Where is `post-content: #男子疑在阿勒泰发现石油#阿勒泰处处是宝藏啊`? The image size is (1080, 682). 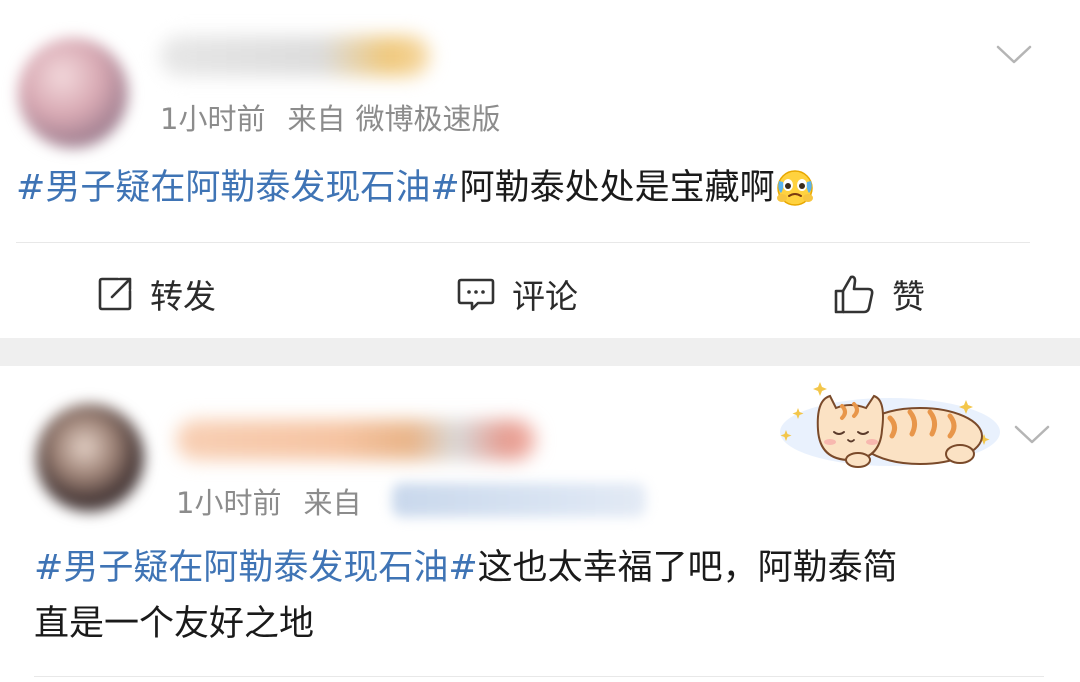 post-content: #男子疑在阿勒泰发现石油#阿勒泰处处是宝藏啊 is located at coordinates (415, 188).